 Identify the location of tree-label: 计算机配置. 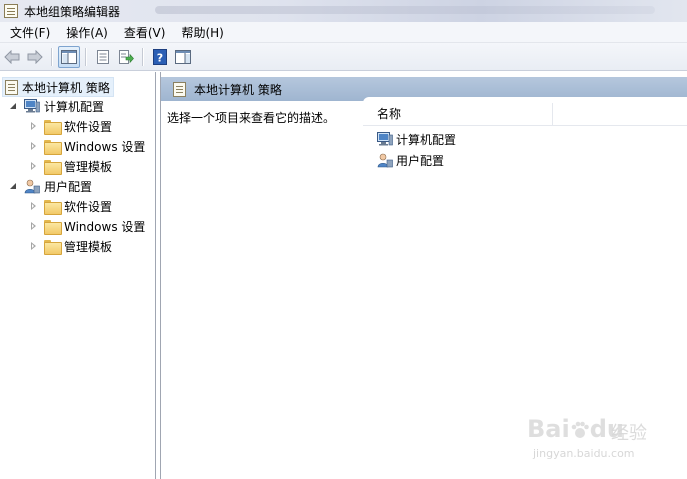
(74, 106).